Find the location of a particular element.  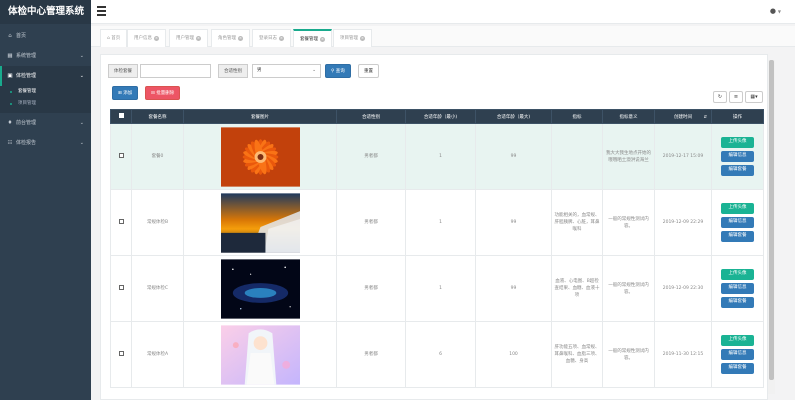

columns-icon: ▦▾ is located at coordinates (754, 97).